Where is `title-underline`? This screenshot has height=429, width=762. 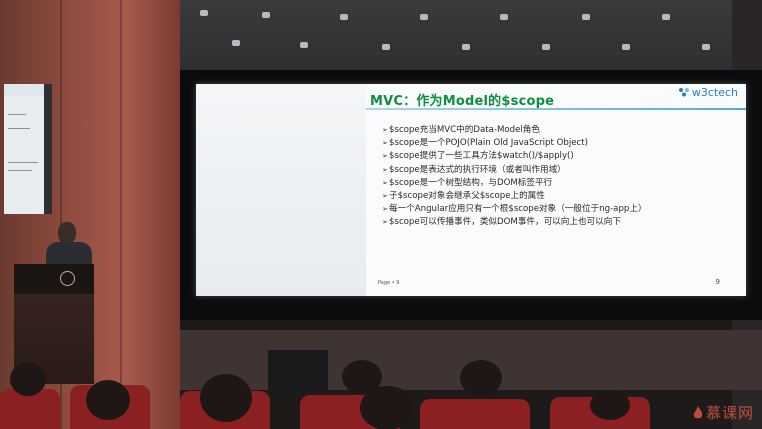
title-underline is located at coordinates (556, 109).